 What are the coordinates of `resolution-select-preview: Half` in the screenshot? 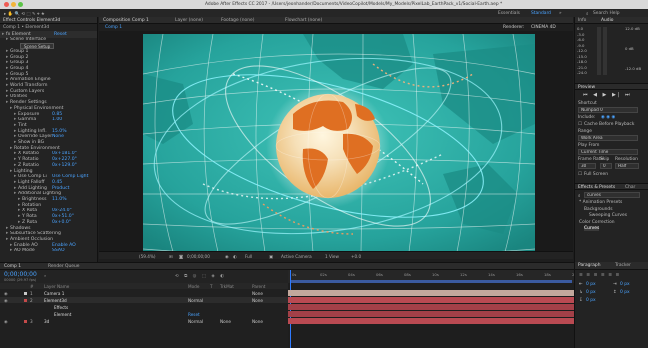 It's located at (627, 166).